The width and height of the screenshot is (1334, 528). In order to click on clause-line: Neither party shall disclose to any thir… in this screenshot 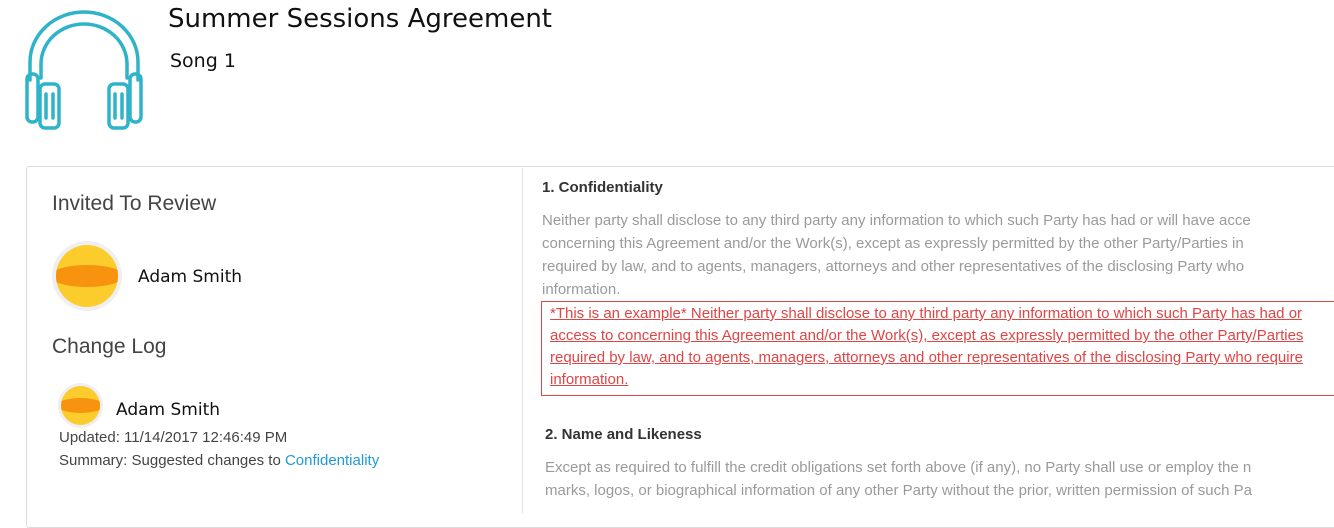, I will do `click(896, 220)`.